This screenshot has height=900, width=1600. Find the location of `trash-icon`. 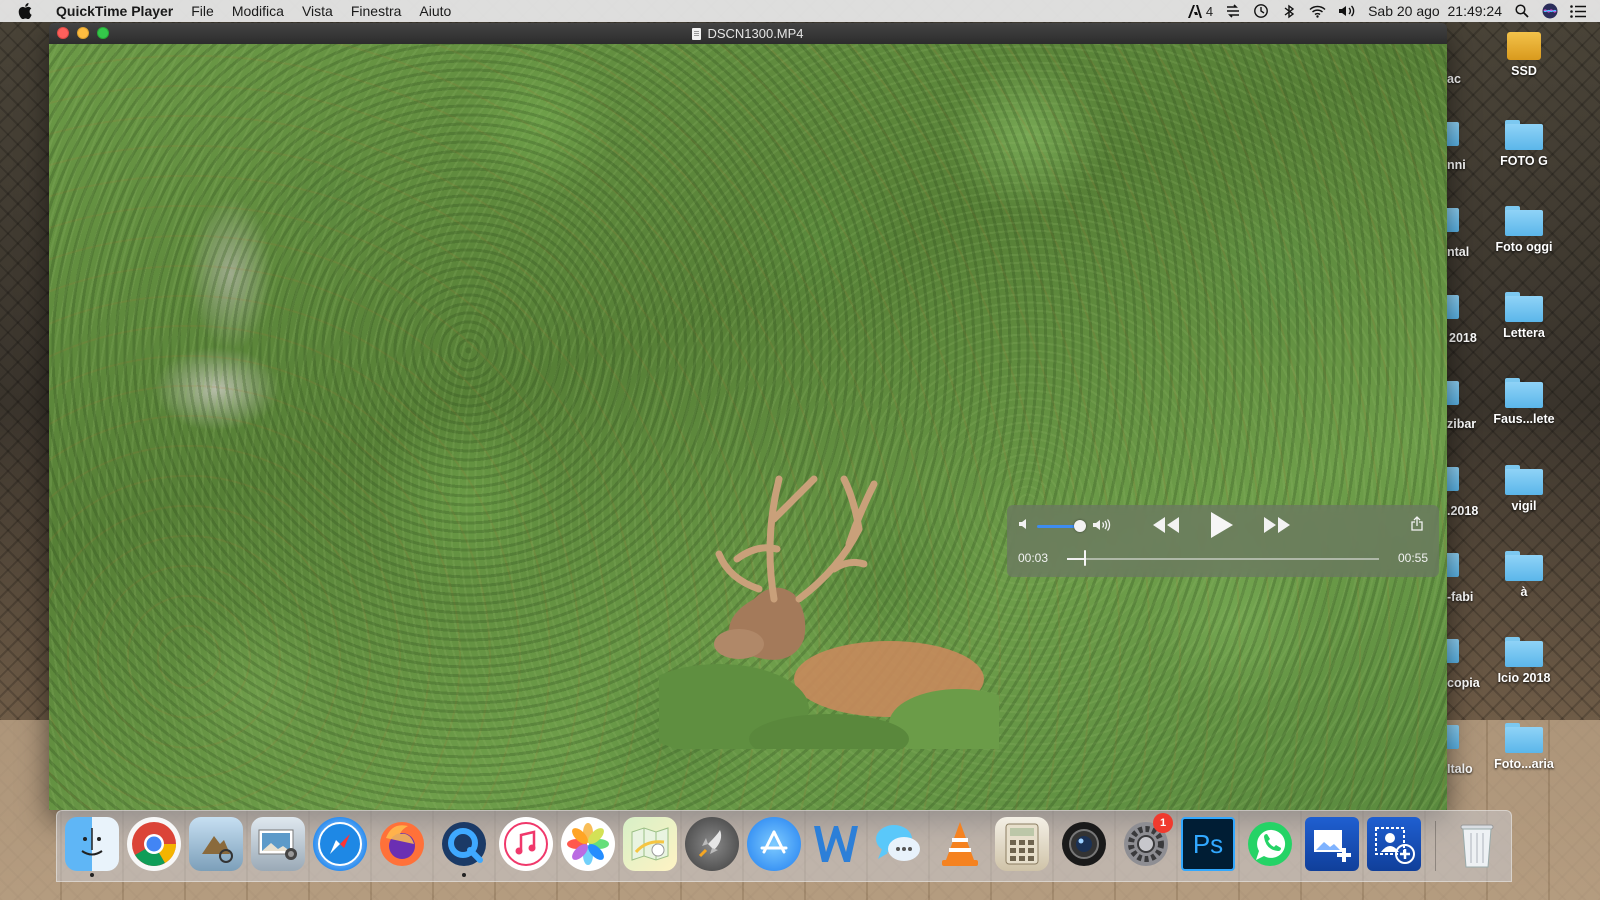

trash-icon is located at coordinates (1477, 846).